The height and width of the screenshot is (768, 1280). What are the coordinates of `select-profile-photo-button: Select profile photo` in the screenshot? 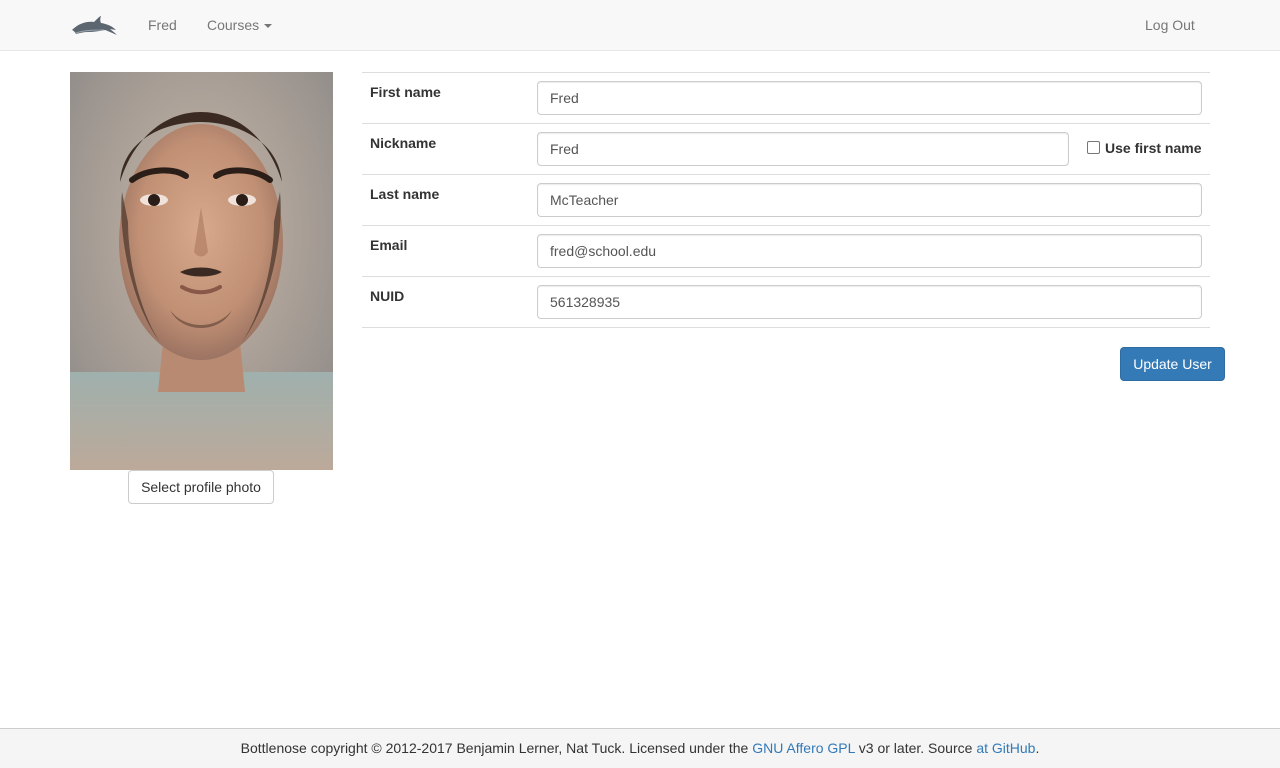 It's located at (201, 487).